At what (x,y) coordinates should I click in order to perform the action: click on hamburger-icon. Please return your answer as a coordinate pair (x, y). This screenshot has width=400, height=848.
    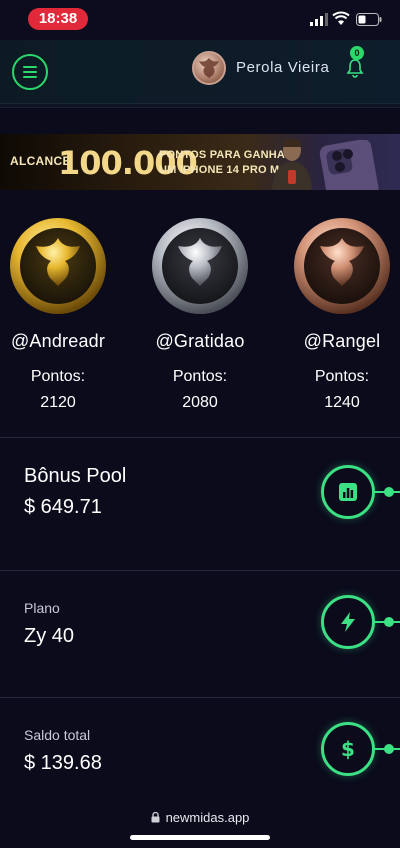
    Looking at the image, I should click on (30, 72).